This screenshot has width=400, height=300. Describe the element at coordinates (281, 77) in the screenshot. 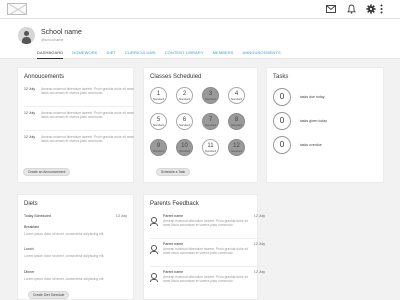

I see `tasks-title: Tasks` at that location.